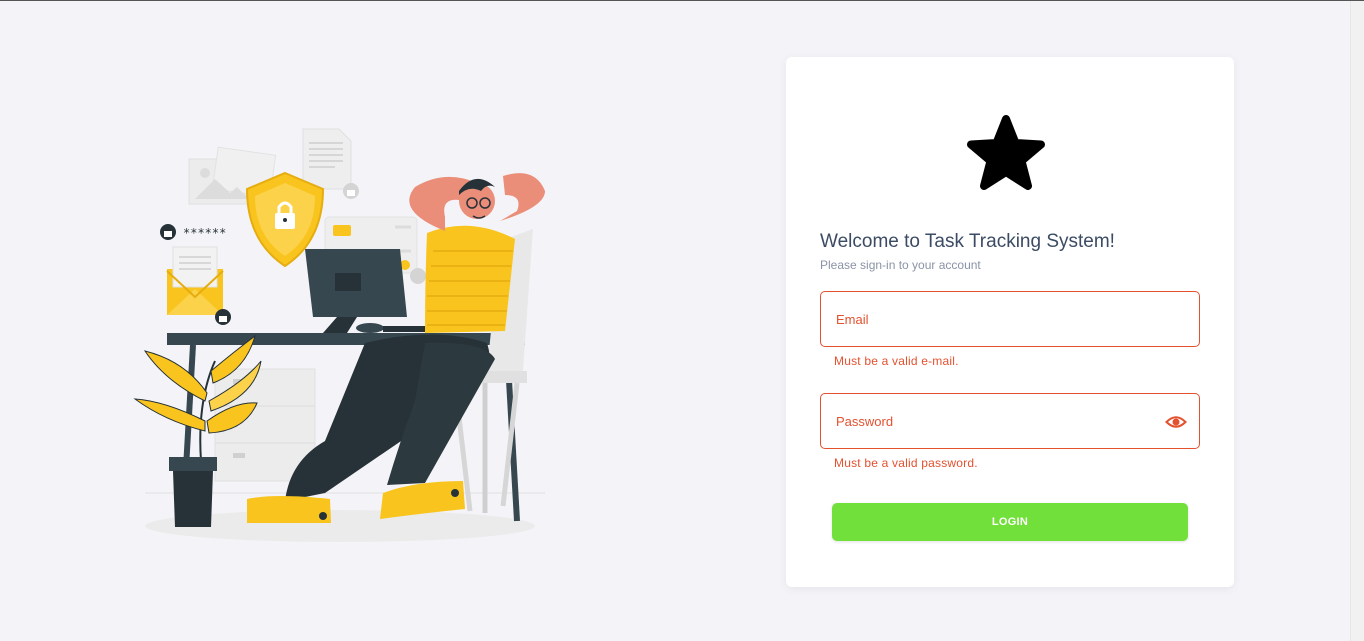 The height and width of the screenshot is (641, 1364). Describe the element at coordinates (1357, 321) in the screenshot. I see `page-scrollbar` at that location.